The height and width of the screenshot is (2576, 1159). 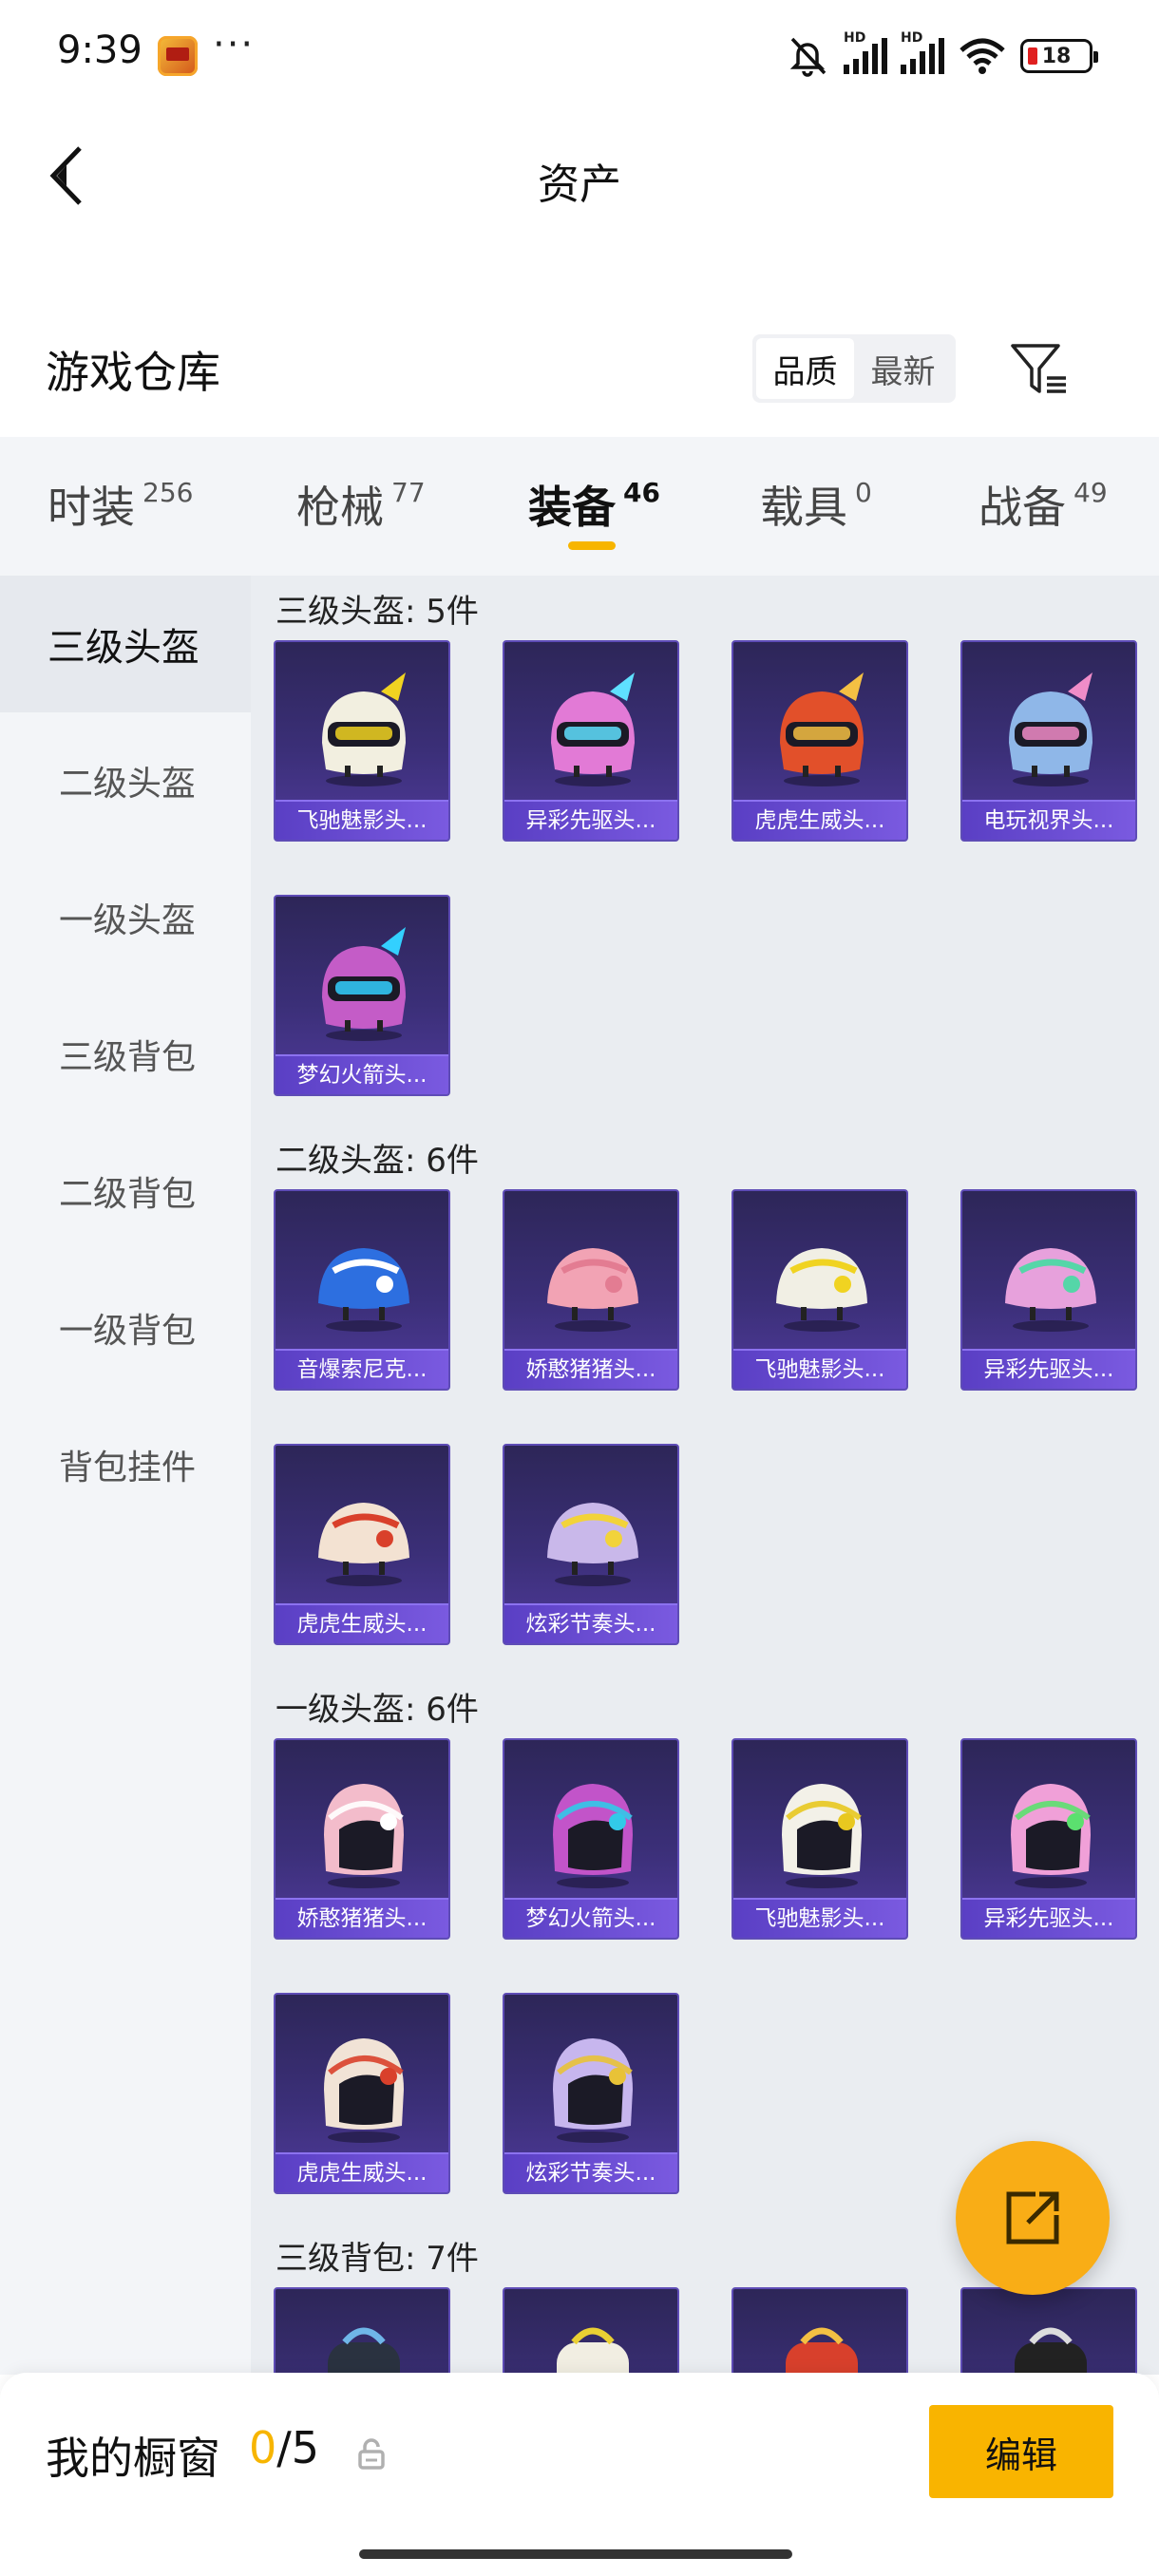 What do you see at coordinates (982, 56) in the screenshot?
I see `wifi-icon` at bounding box center [982, 56].